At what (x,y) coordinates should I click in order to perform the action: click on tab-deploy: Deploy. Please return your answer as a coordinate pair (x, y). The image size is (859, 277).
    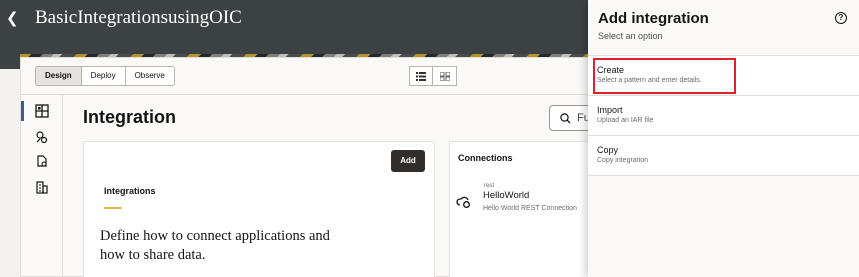
    Looking at the image, I should click on (103, 76).